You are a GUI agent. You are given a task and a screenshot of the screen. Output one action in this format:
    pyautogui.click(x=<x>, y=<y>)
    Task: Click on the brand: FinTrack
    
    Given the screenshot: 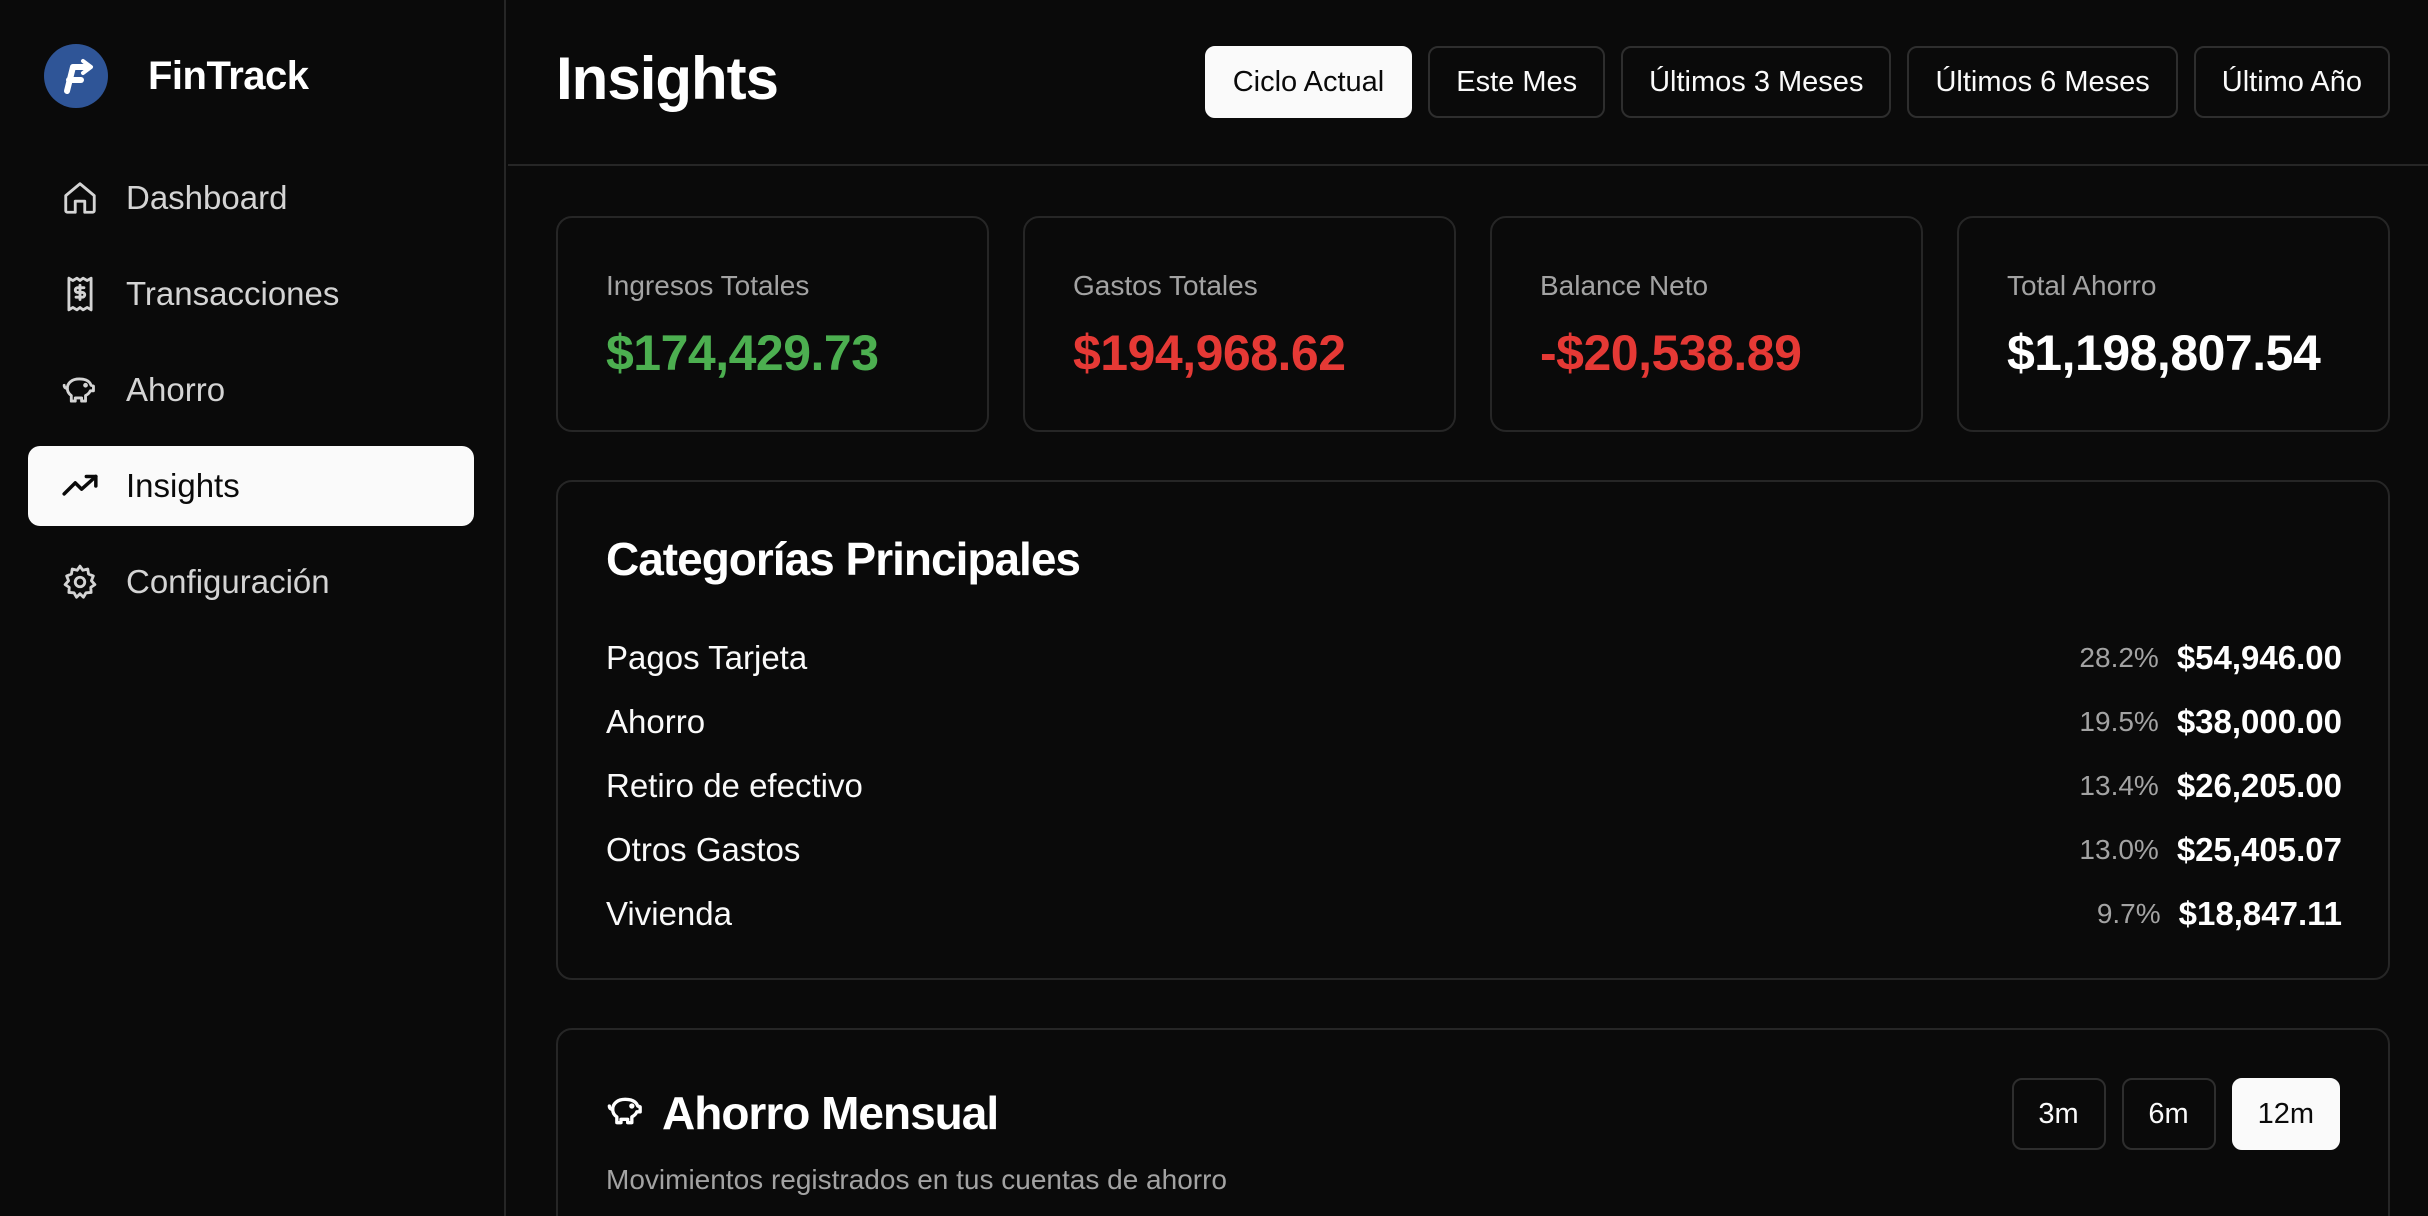 What is the action you would take?
    pyautogui.click(x=176, y=76)
    